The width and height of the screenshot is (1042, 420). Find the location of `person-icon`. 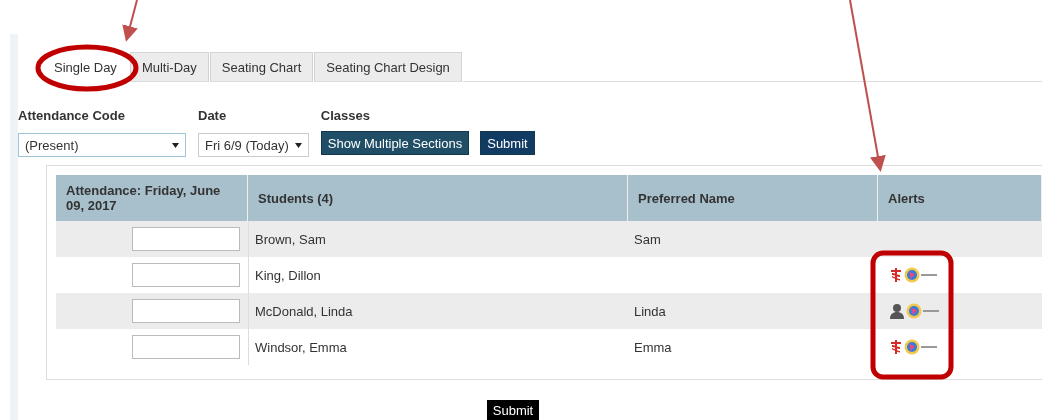

person-icon is located at coordinates (897, 311).